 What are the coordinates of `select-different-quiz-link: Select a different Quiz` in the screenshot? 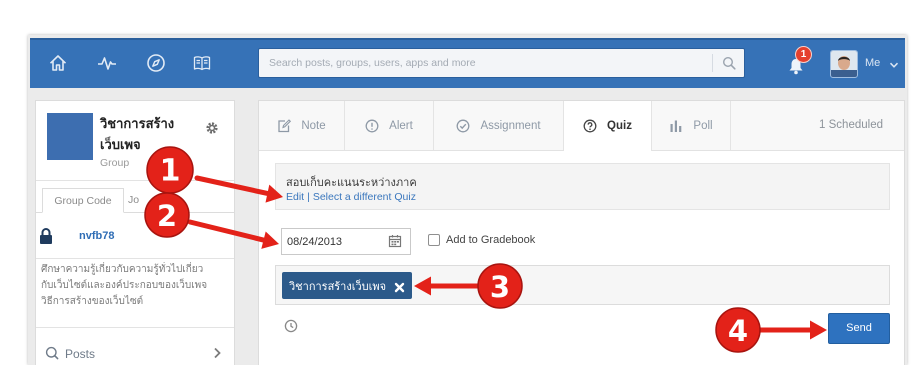 It's located at (364, 197).